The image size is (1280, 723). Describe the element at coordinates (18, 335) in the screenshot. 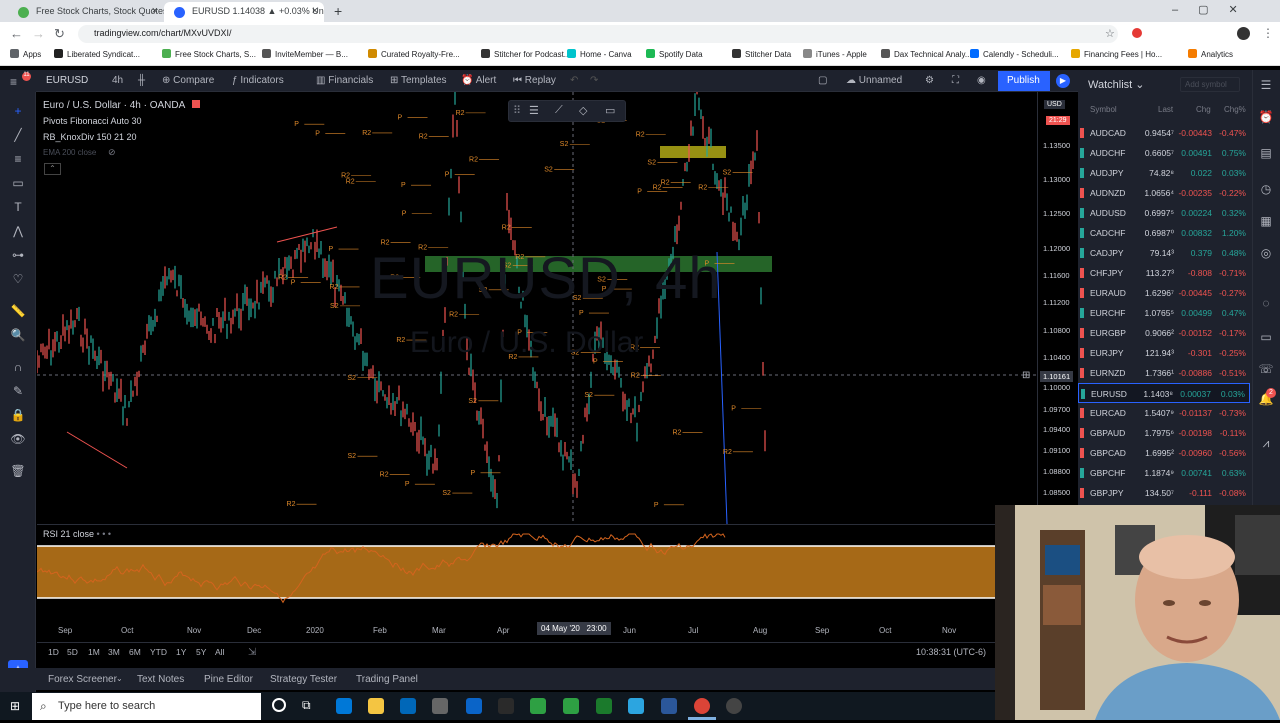

I see `zoom-icon: 🔍` at that location.